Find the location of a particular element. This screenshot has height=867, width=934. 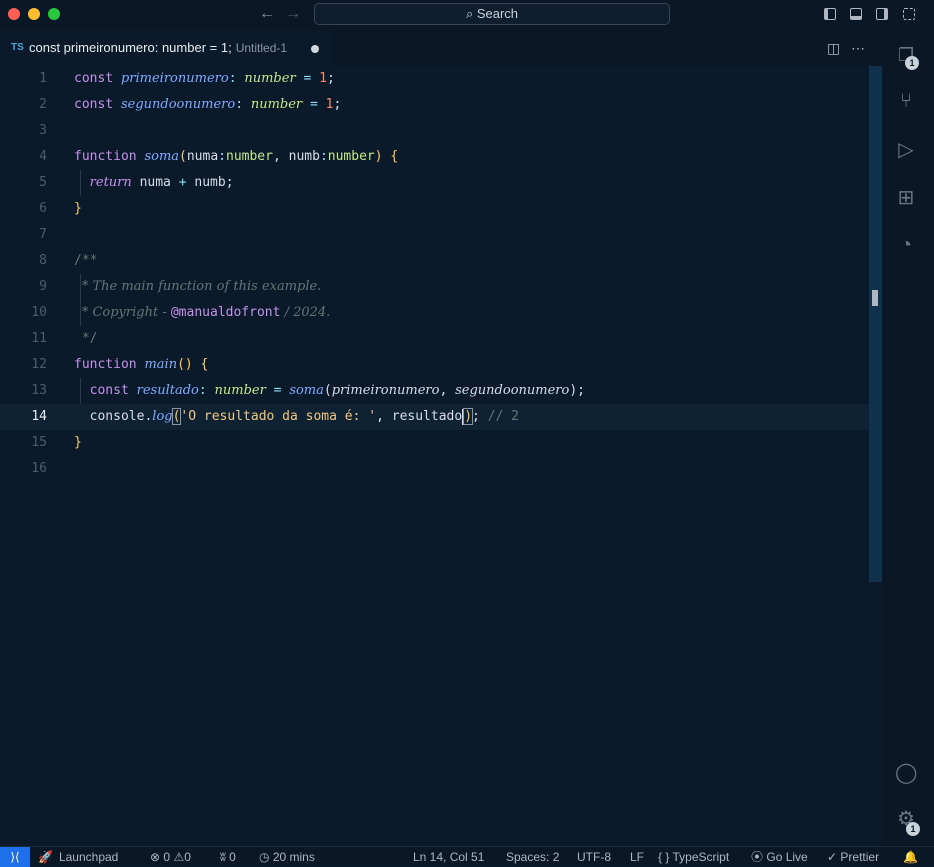

ports-count: 0 is located at coordinates (232, 857).